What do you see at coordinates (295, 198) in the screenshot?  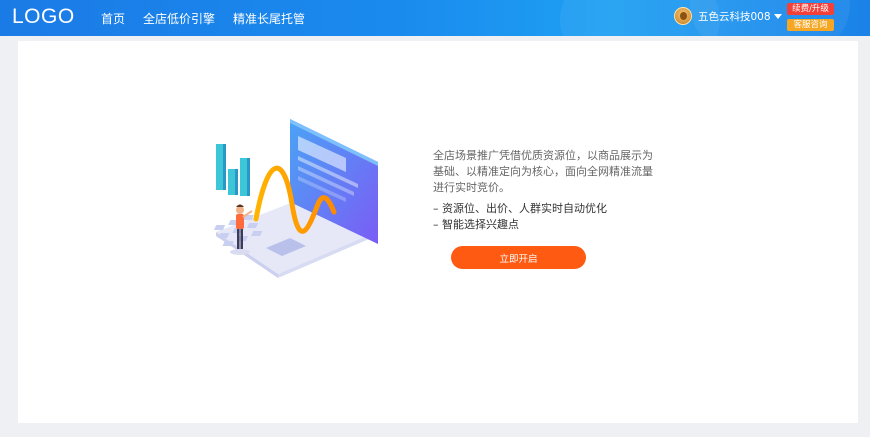 I see `laptop-illustration` at bounding box center [295, 198].